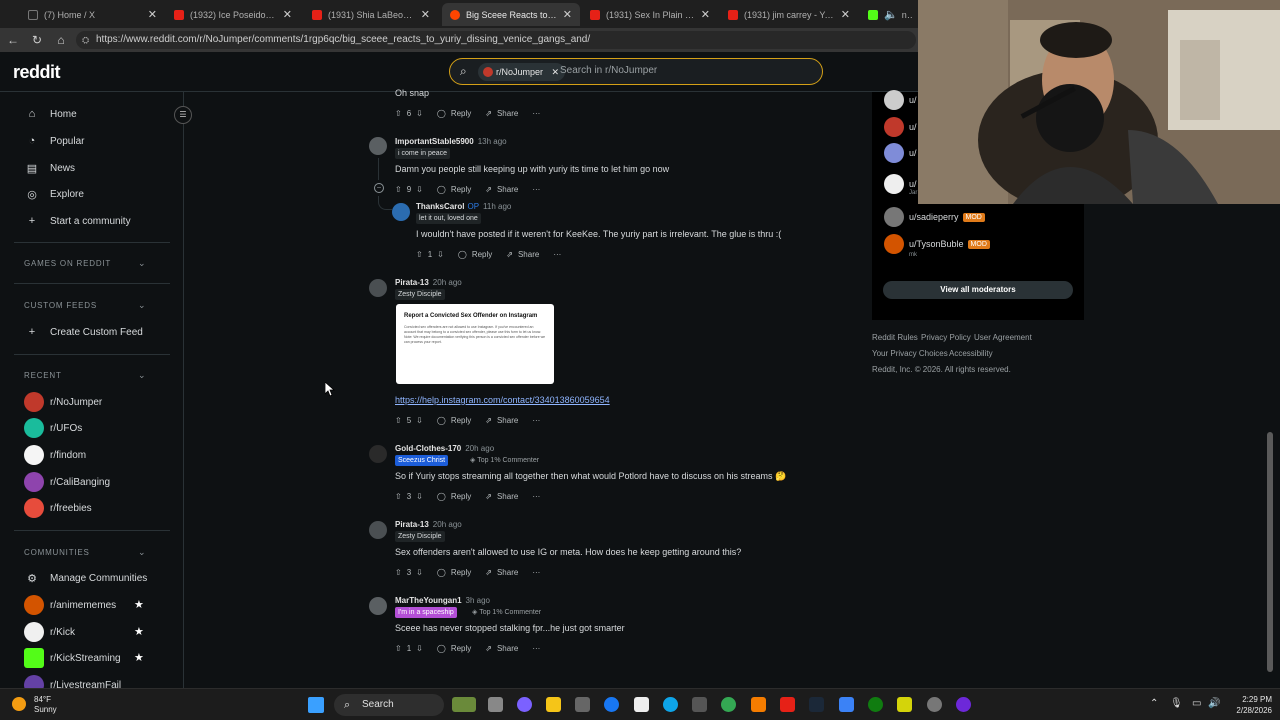 This screenshot has width=1280, height=720. What do you see at coordinates (77, 221) in the screenshot?
I see `sidebar-item-start-community: + Start a community` at bounding box center [77, 221].